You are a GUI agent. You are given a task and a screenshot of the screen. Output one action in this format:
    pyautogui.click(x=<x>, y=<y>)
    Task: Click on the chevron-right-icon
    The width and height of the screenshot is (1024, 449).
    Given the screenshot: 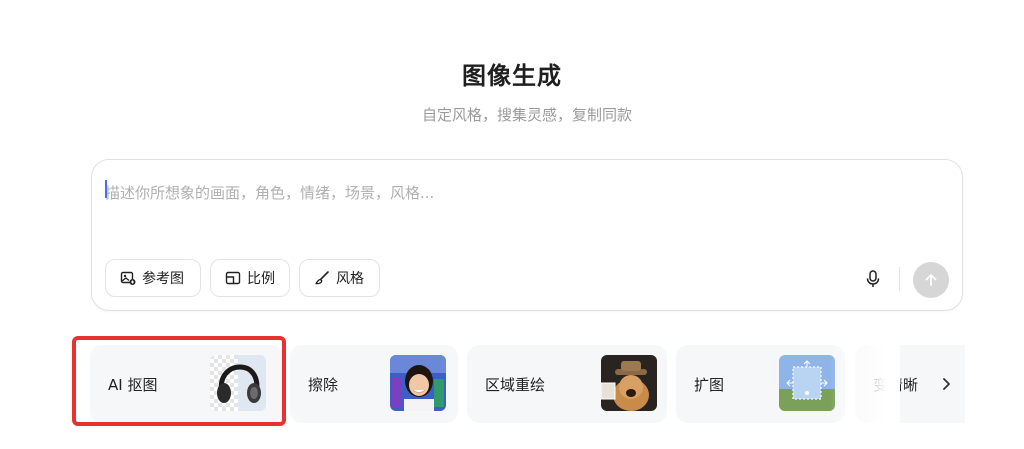 What is the action you would take?
    pyautogui.click(x=946, y=384)
    